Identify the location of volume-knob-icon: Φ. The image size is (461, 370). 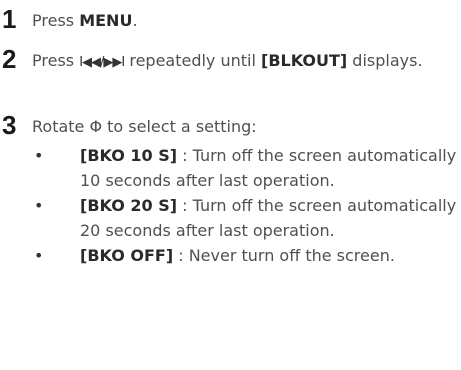
(96, 126).